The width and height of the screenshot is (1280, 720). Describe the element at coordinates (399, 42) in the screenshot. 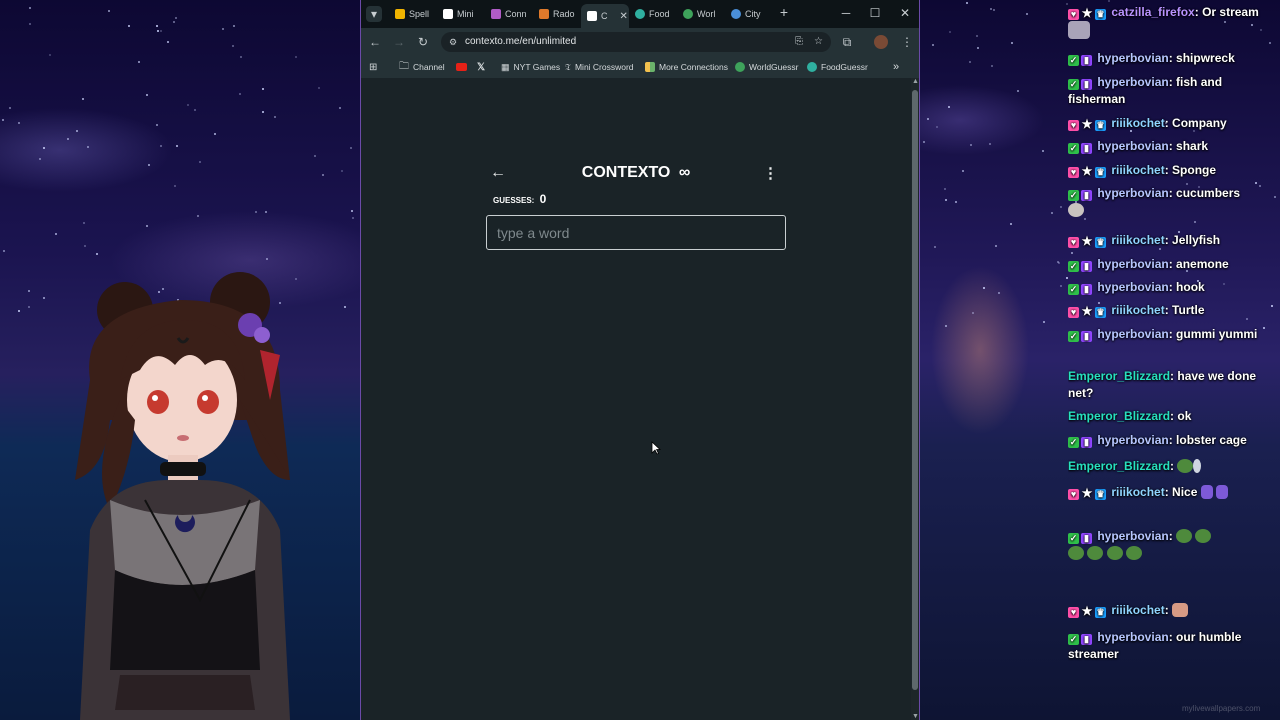

I see `forward-icon: →` at that location.